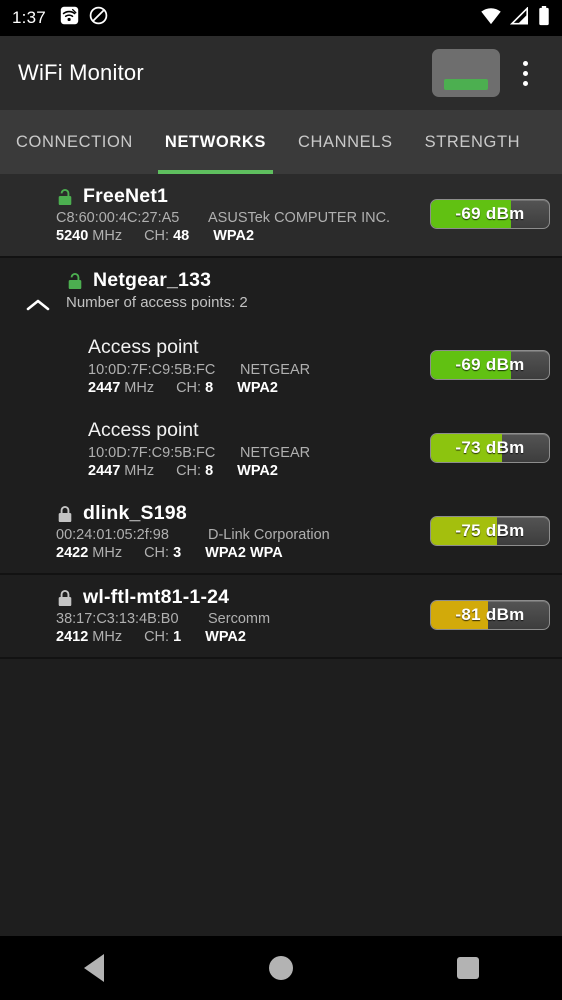 The width and height of the screenshot is (562, 1000). Describe the element at coordinates (89, 637) in the screenshot. I see `frequency-group: 2412 MHz` at that location.